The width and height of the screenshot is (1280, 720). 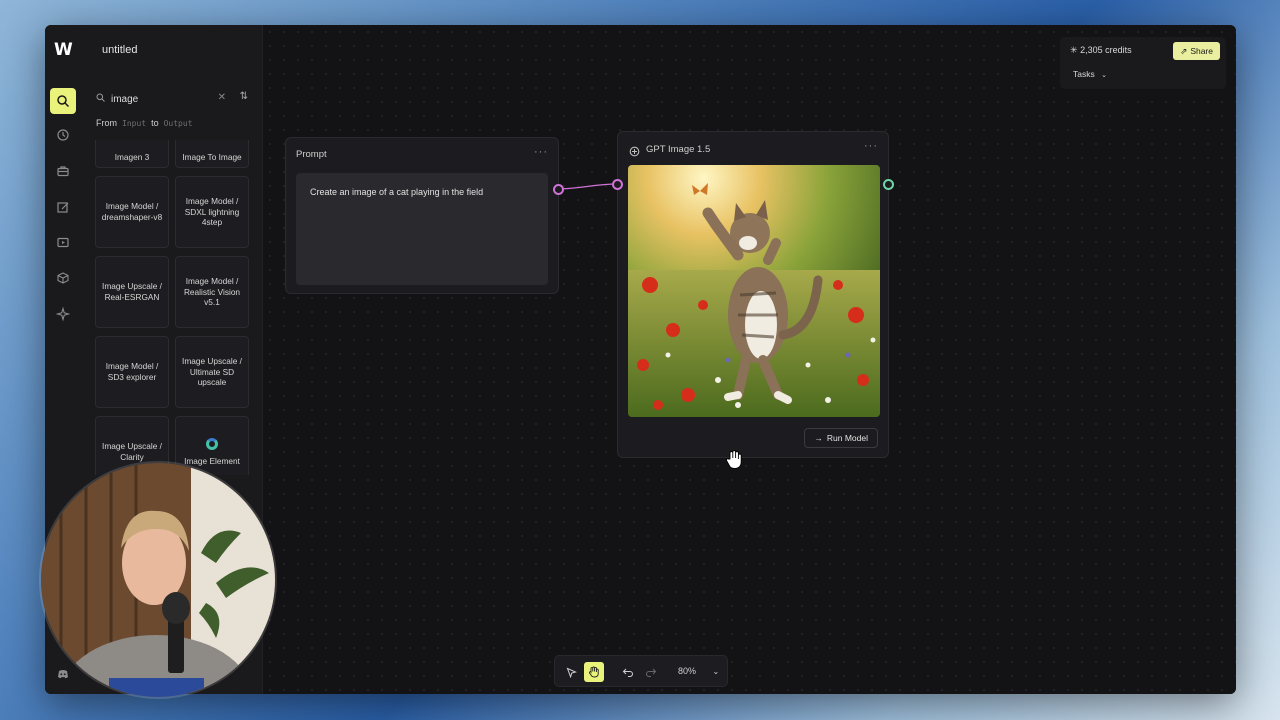 I want to click on search-bar: image ✕ ⇅, so click(x=174, y=99).